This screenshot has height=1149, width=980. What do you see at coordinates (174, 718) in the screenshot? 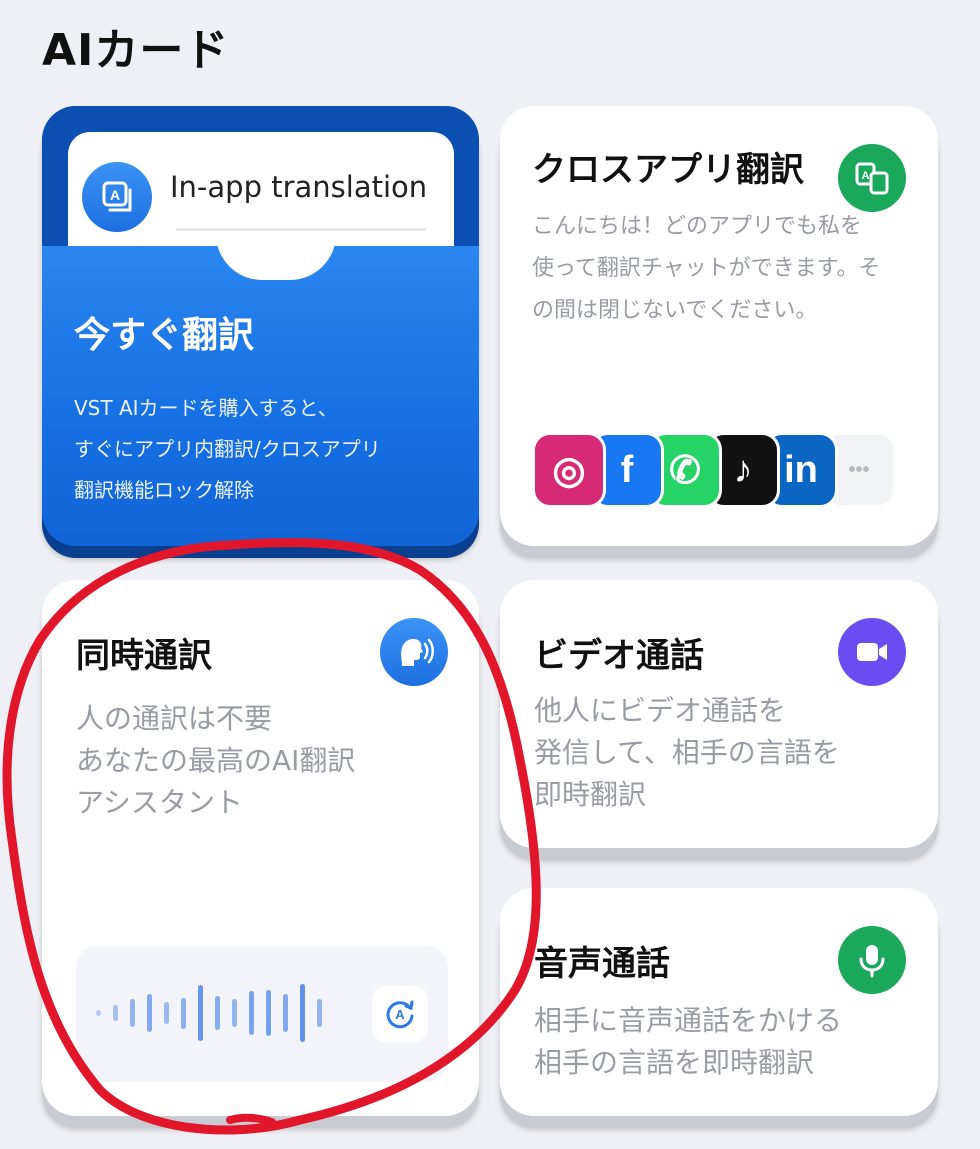
I see `desc-line: 人の通訳は不要` at bounding box center [174, 718].